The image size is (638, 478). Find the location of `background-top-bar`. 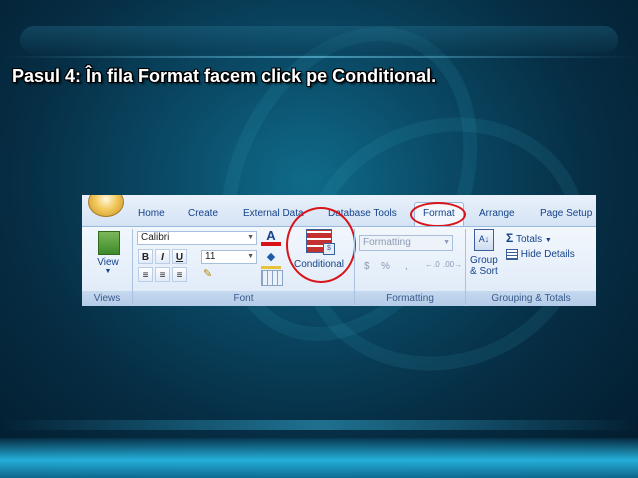

background-top-bar is located at coordinates (319, 40).